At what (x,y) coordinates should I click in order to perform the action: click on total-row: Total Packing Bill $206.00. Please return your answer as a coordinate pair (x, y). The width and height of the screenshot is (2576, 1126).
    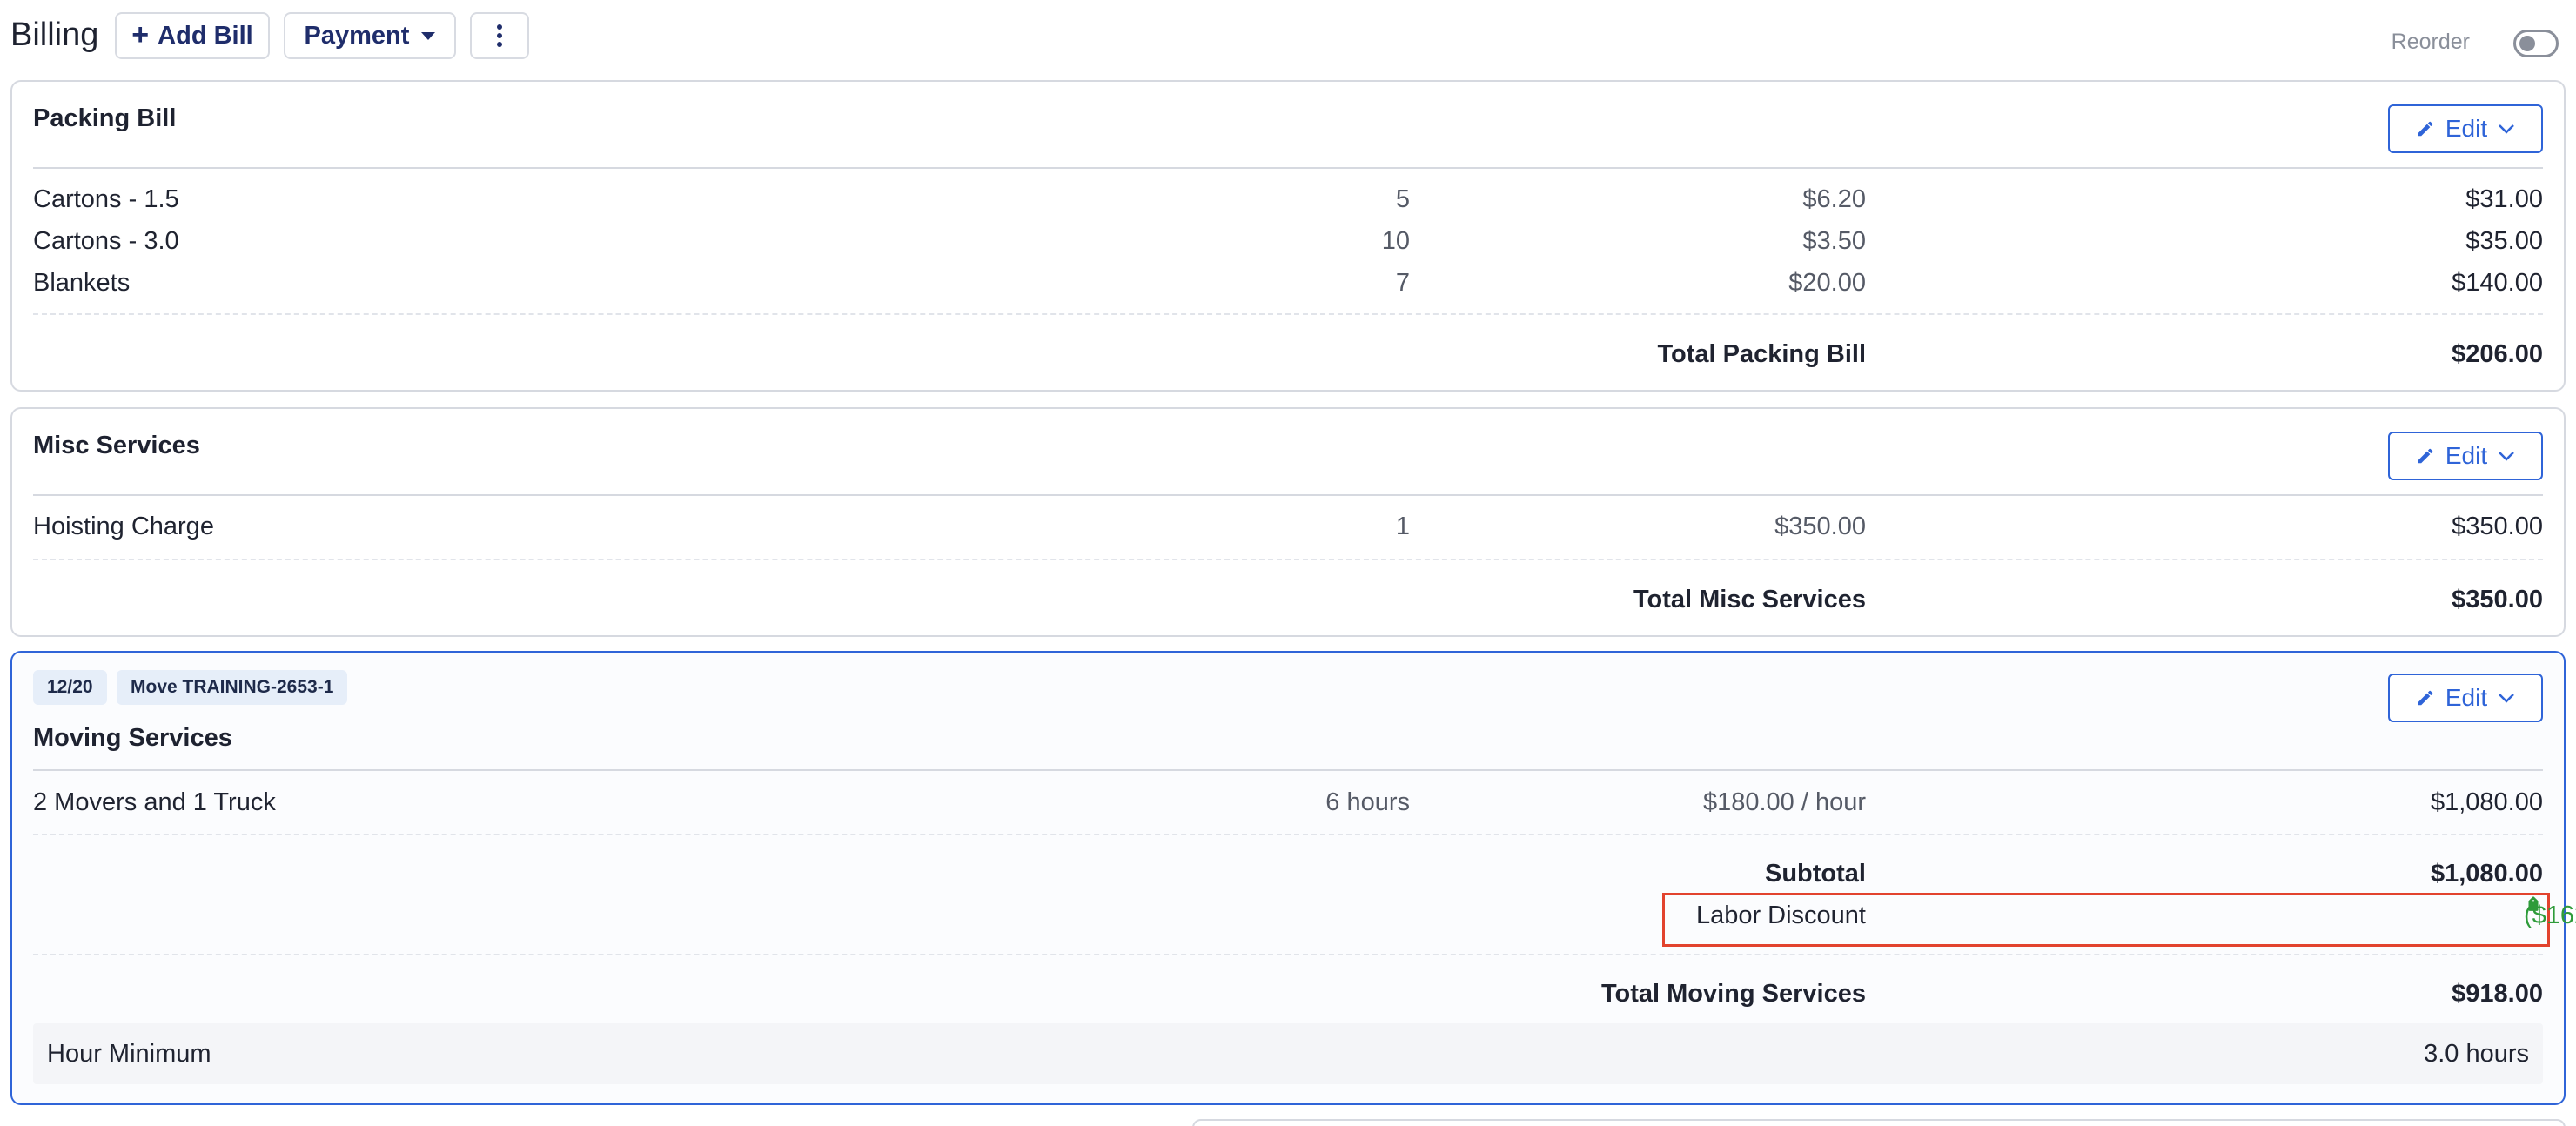
    Looking at the image, I should click on (1288, 354).